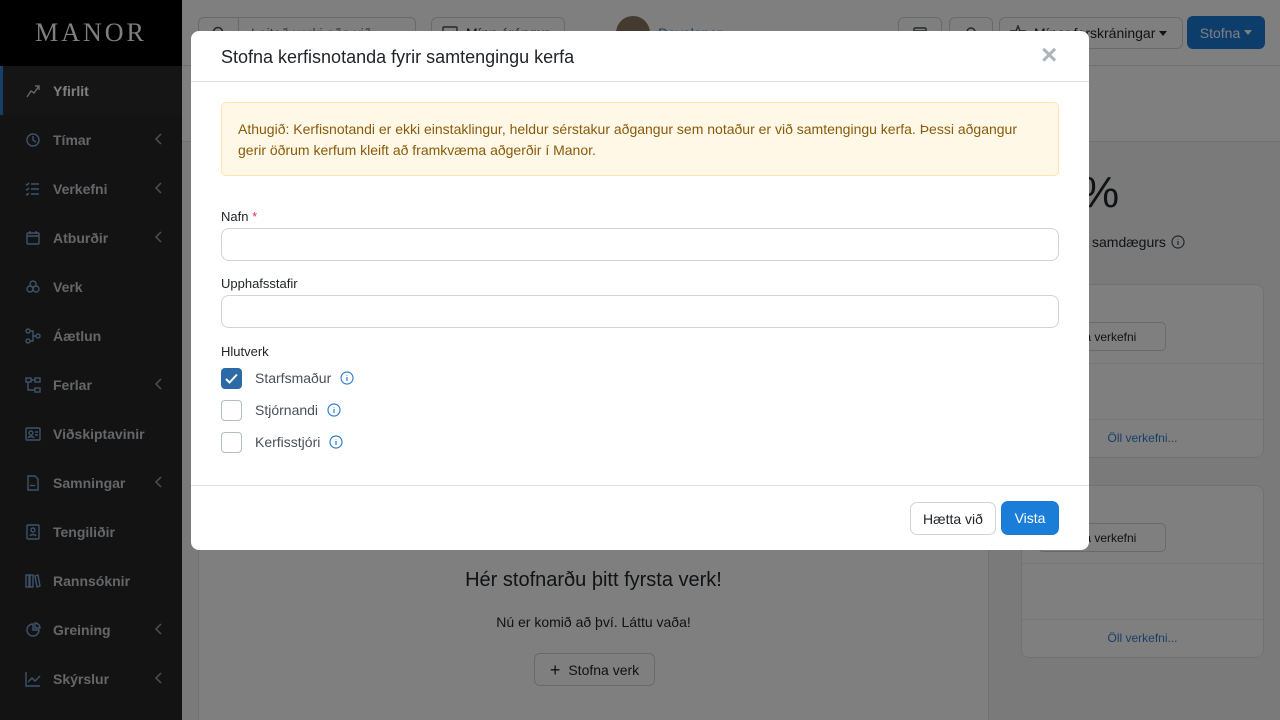 The height and width of the screenshot is (720, 1280). I want to click on name-field, so click(640, 244).